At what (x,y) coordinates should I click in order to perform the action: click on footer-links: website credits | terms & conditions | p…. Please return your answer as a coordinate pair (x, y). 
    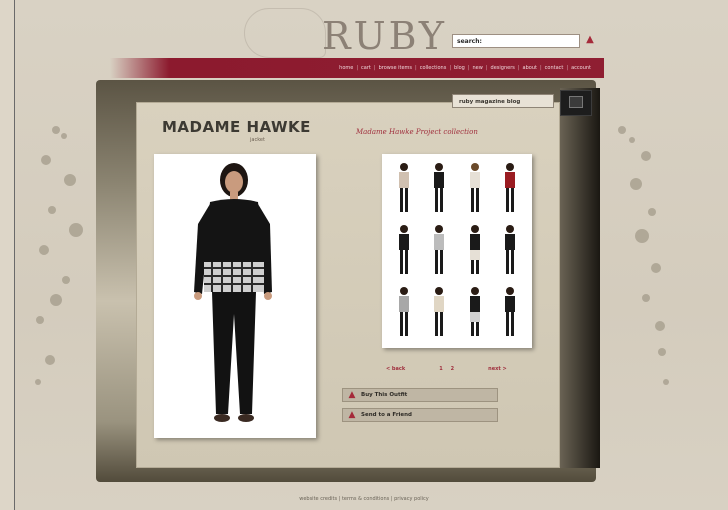
    Looking at the image, I should click on (364, 499).